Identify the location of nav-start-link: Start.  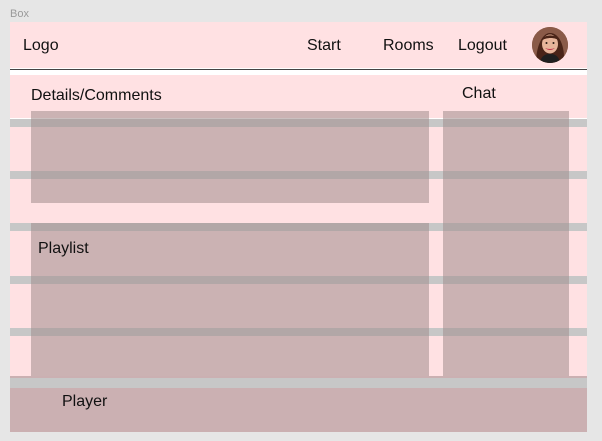
(324, 46).